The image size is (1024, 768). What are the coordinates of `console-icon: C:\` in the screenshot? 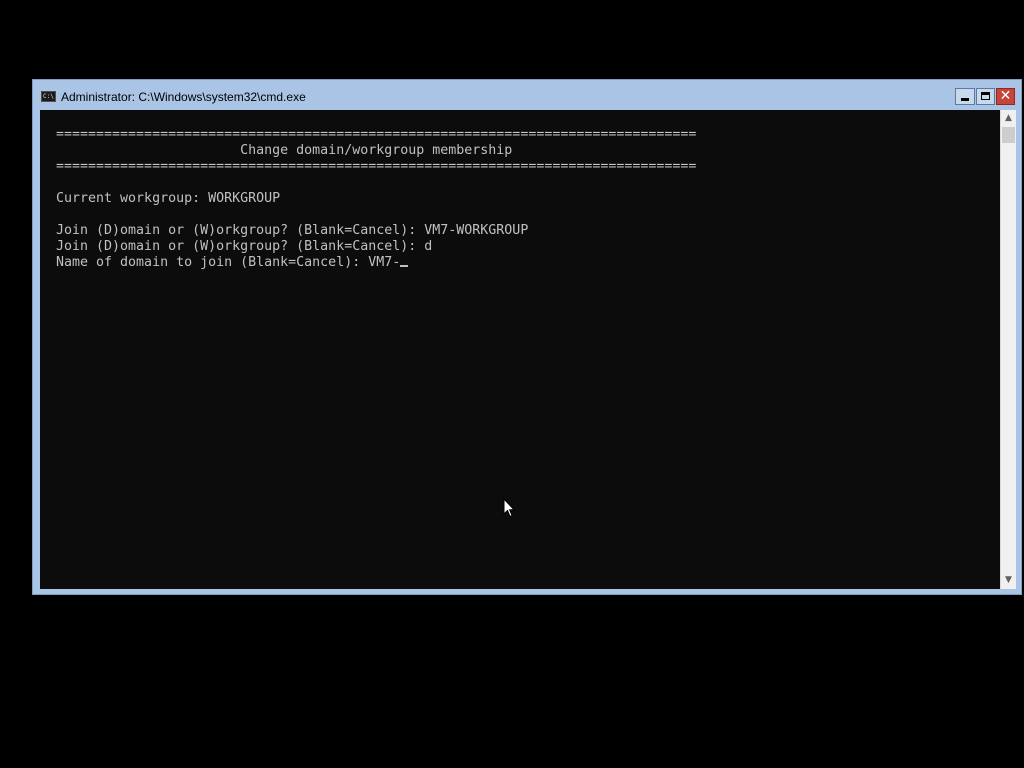 It's located at (48, 96).